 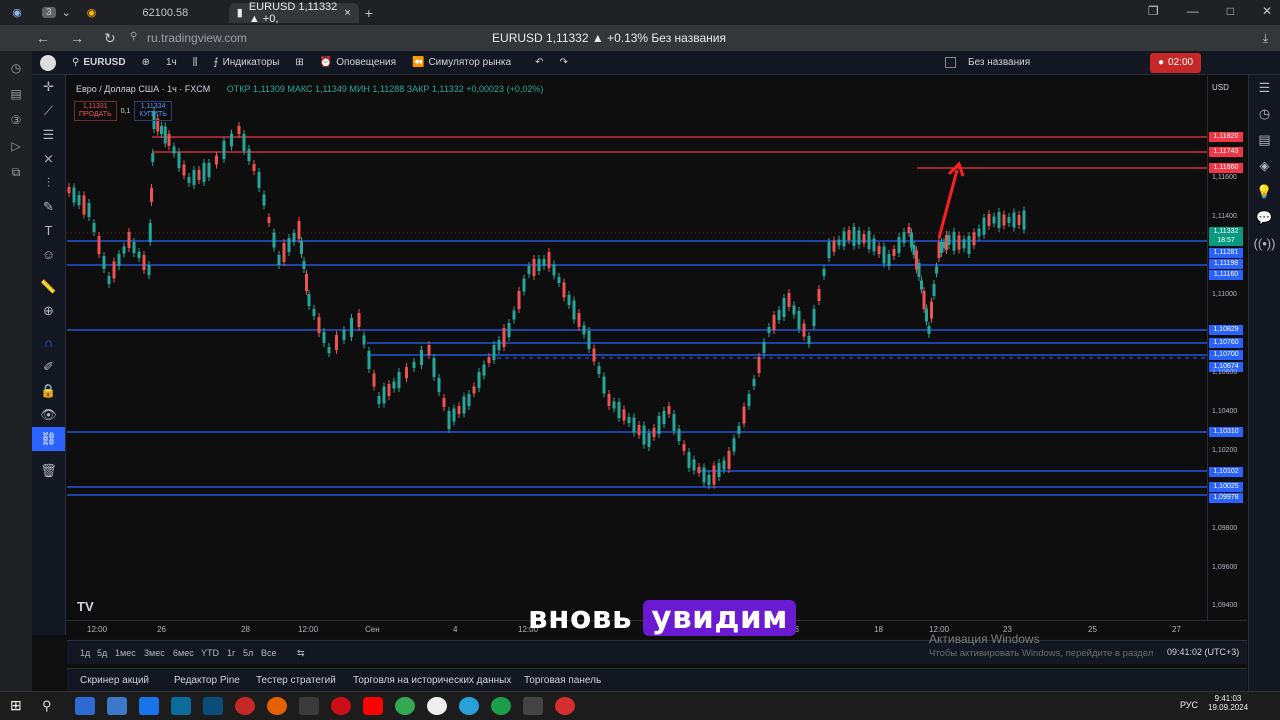 What do you see at coordinates (146, 62) in the screenshot?
I see `compare-icon: ⊕` at bounding box center [146, 62].